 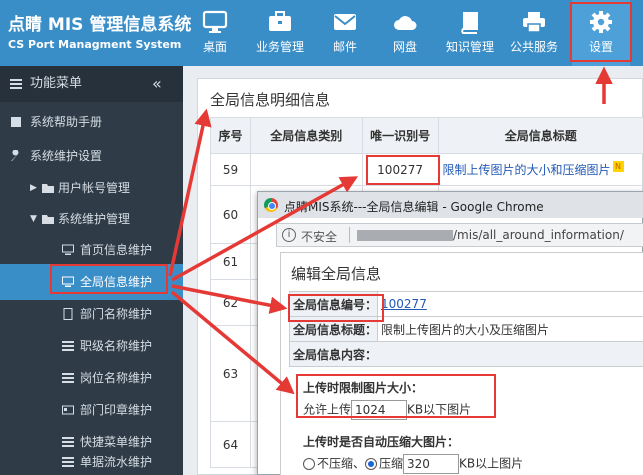 I want to click on form-row: 全局信息内容：, so click(x=466, y=354).